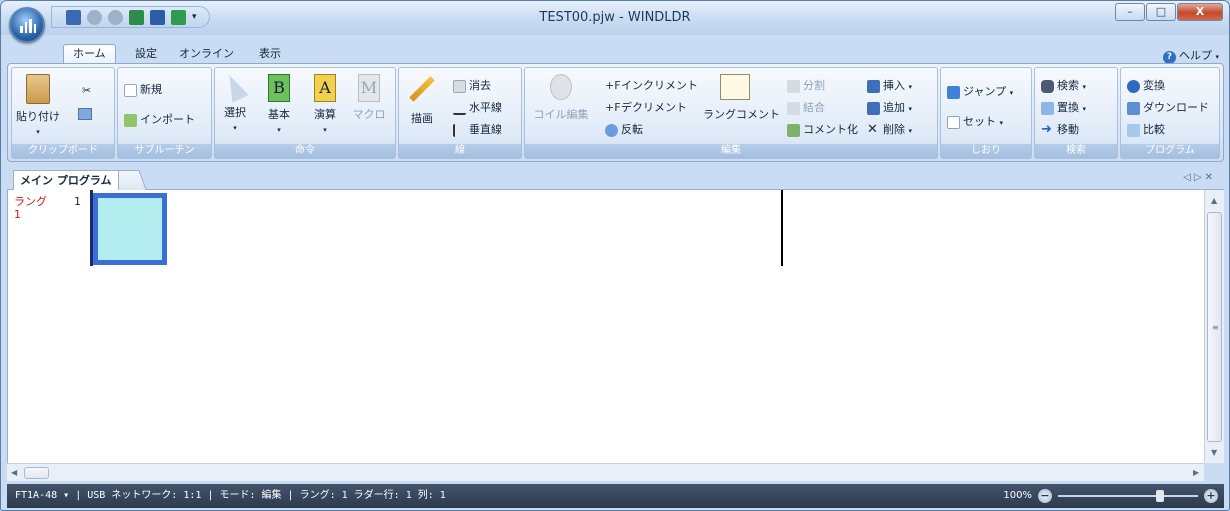  I want to click on arith-button: A 演算 ▾, so click(325, 104).